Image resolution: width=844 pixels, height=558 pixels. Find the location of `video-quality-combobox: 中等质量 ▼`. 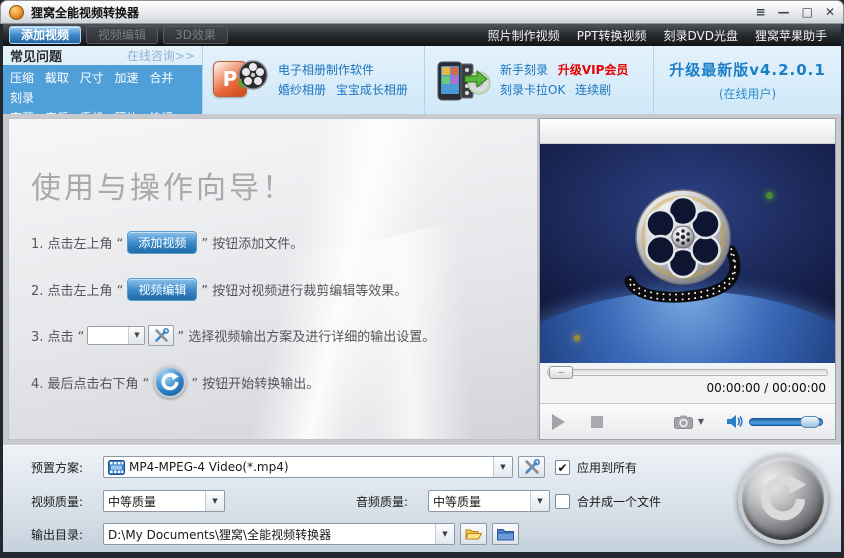

video-quality-combobox: 中等质量 ▼ is located at coordinates (164, 501).